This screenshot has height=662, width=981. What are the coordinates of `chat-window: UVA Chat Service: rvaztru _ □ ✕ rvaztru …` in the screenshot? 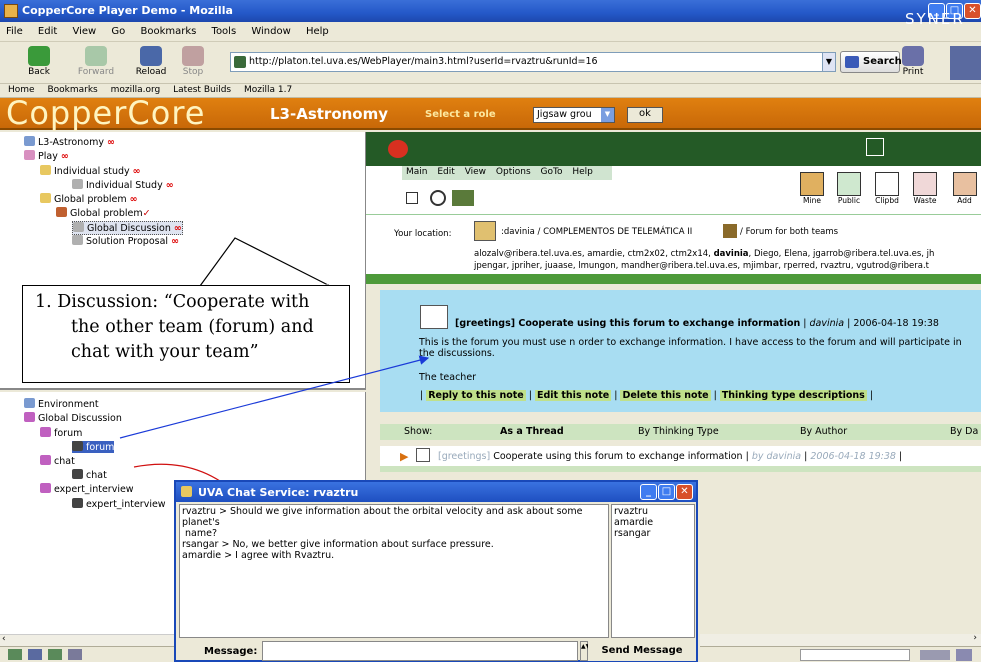 It's located at (436, 571).